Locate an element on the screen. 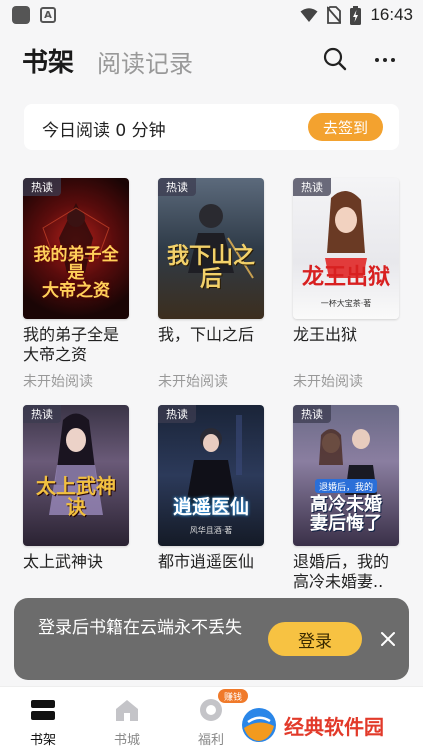  book-item: 热读 退婚后，我的 高冷未婚 妻后悔了 退婚后，我的高冷未婚妻.. is located at coordinates (348, 498).